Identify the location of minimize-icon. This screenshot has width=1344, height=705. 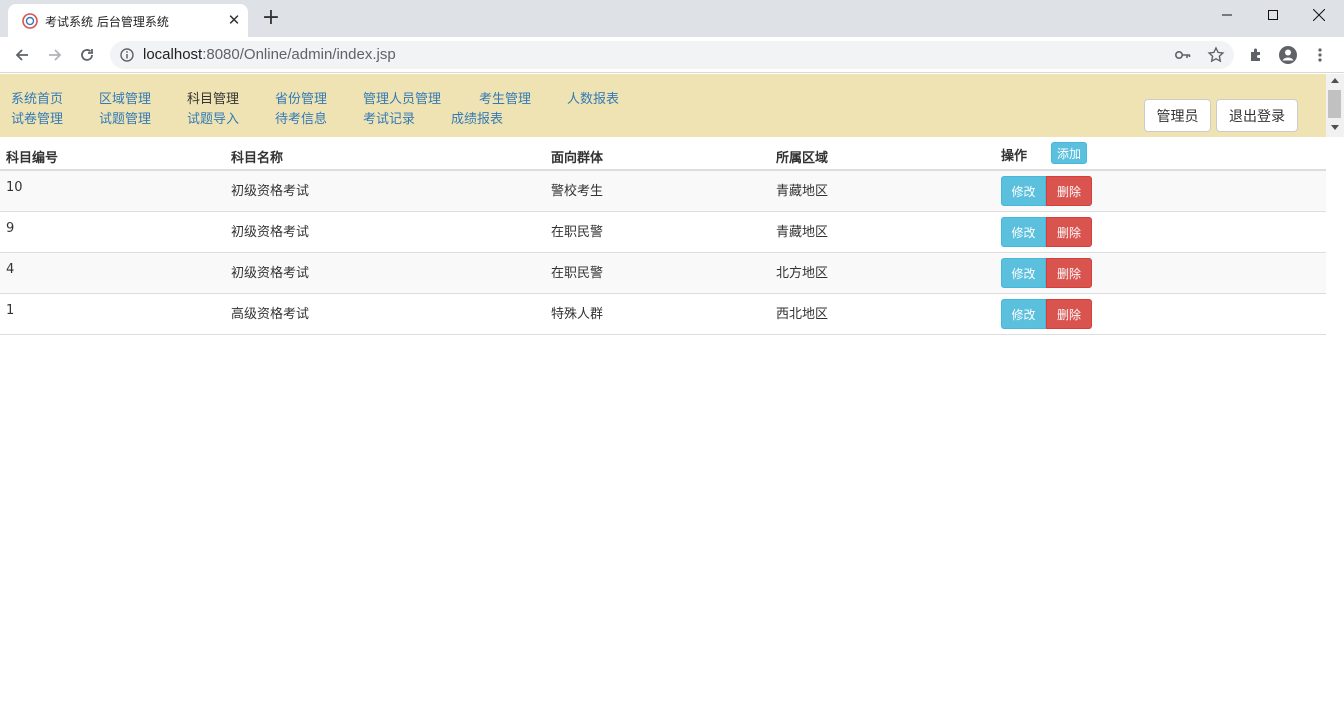
(1227, 15).